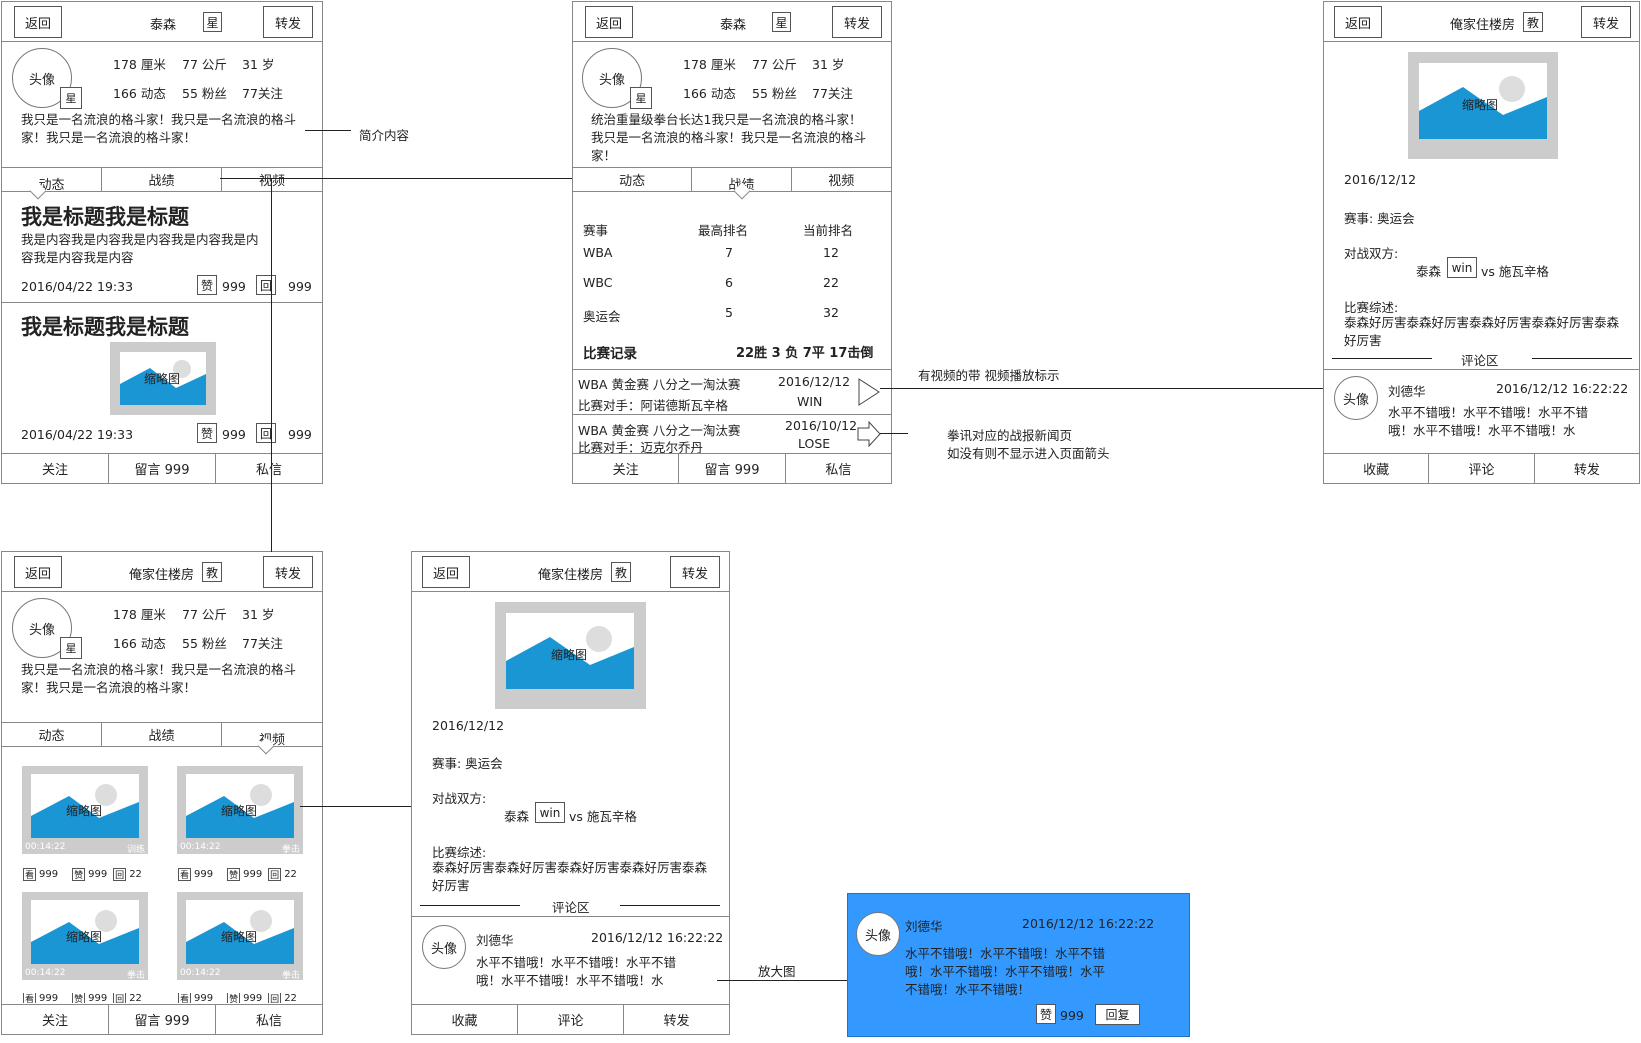 This screenshot has height=1043, width=1641. I want to click on video-thumbnail: 缩略图 00:14:22 训练, so click(85, 810).